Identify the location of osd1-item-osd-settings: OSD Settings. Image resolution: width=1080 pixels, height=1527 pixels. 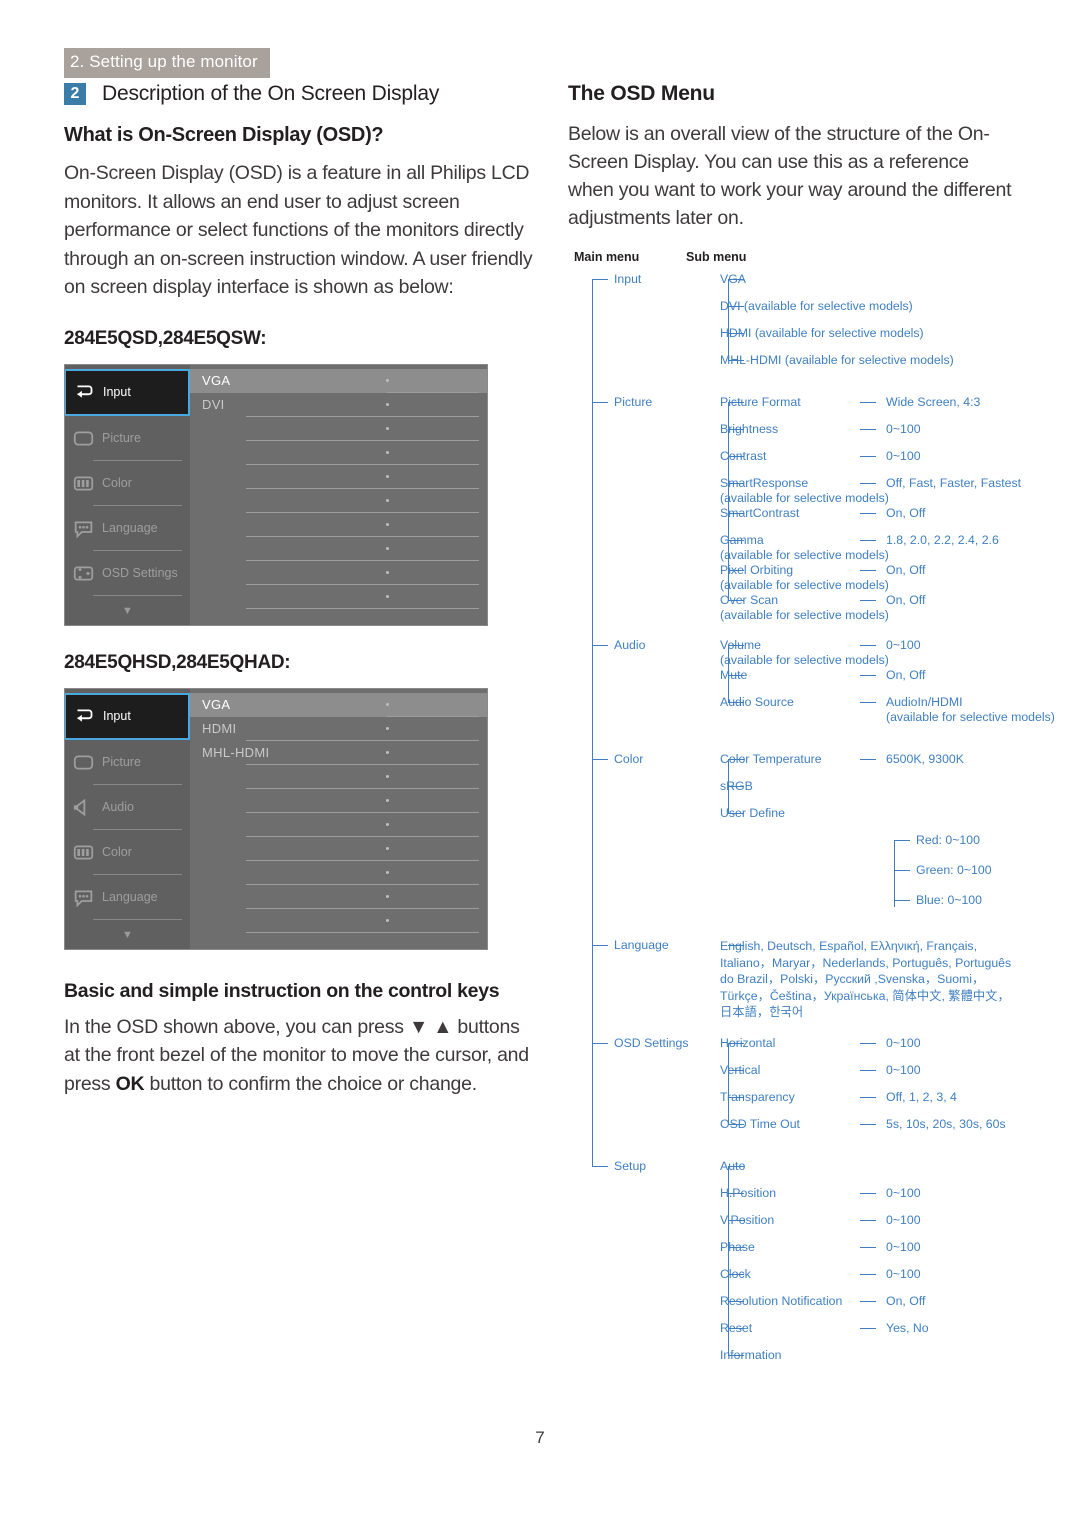
(127, 573).